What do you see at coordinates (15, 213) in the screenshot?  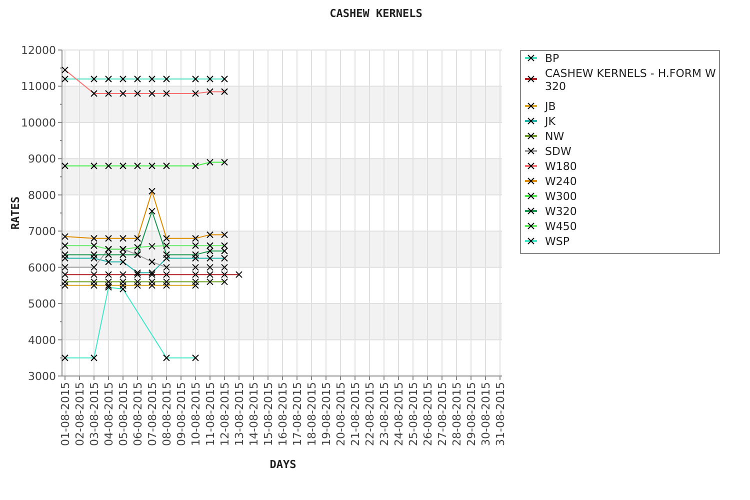 I see `y-axis-title: RATES` at bounding box center [15, 213].